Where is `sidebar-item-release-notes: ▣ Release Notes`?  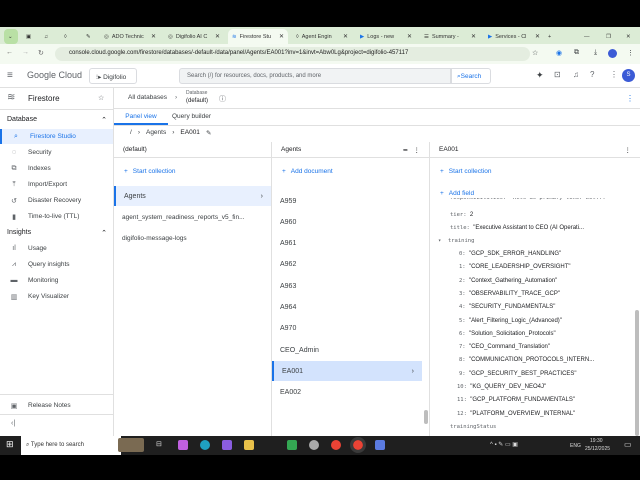
sidebar-item-release-notes: ▣ Release Notes is located at coordinates (56, 405).